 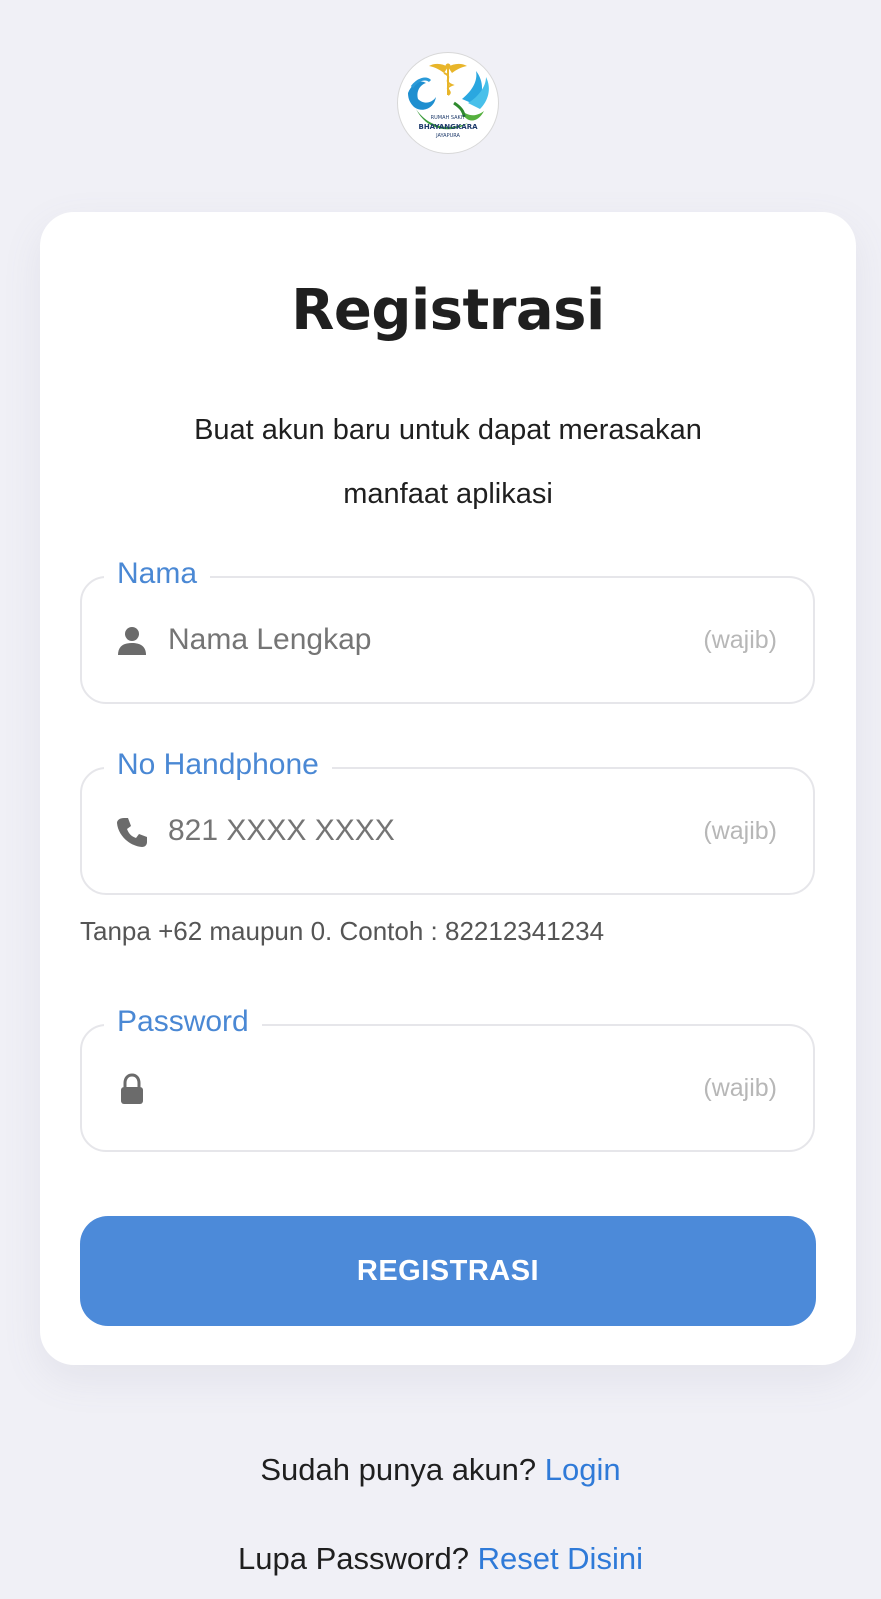 What do you see at coordinates (132, 832) in the screenshot?
I see `phone-icon` at bounding box center [132, 832].